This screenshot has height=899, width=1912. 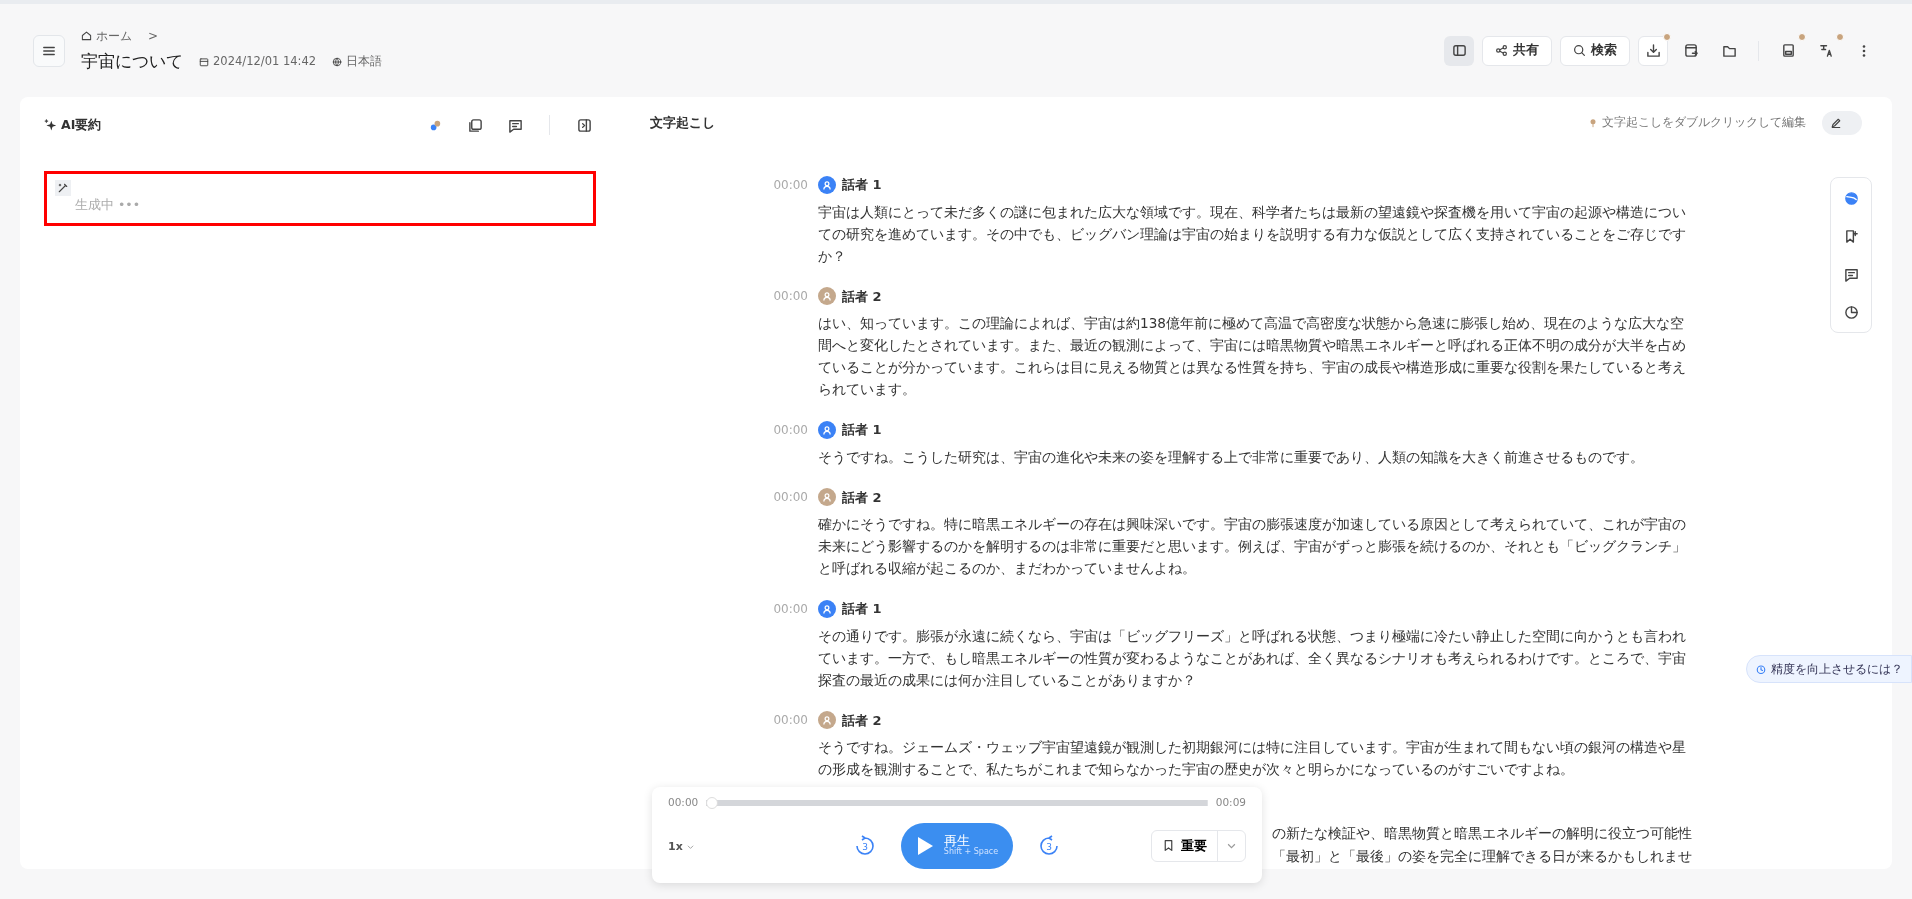 What do you see at coordinates (1851, 274) in the screenshot?
I see `comment-icon` at bounding box center [1851, 274].